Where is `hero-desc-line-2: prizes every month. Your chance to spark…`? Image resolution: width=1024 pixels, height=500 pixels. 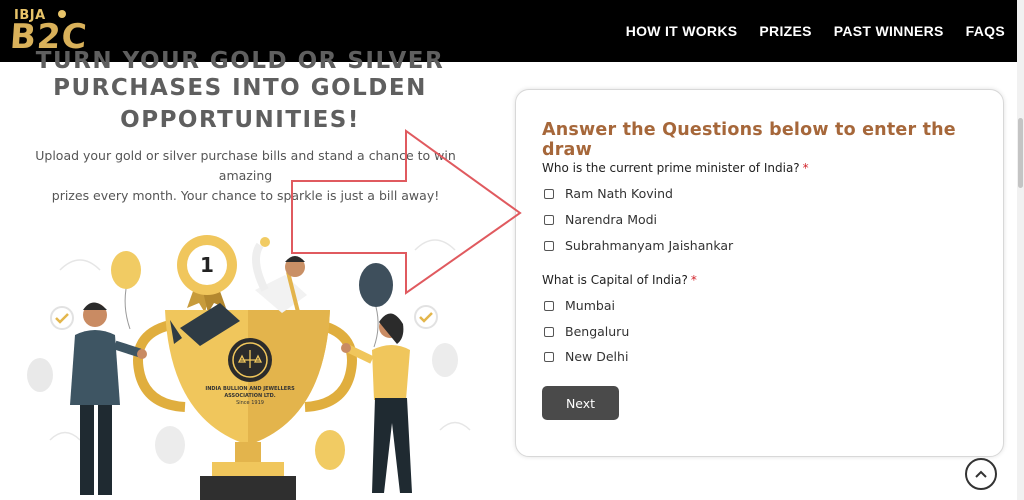 hero-desc-line-2: prizes every month. Your chance to spark… is located at coordinates (245, 195).